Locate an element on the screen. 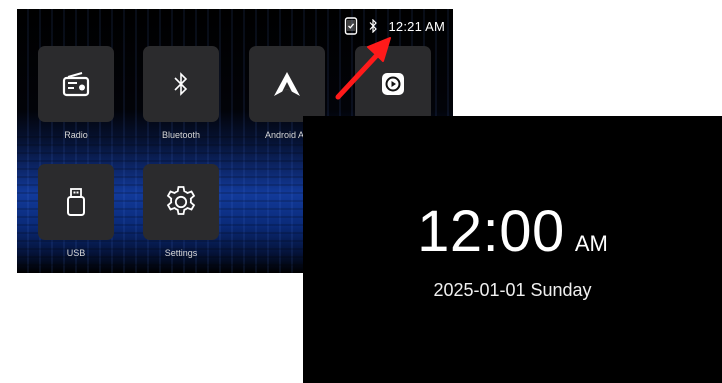  carplay-icon is located at coordinates (393, 84).